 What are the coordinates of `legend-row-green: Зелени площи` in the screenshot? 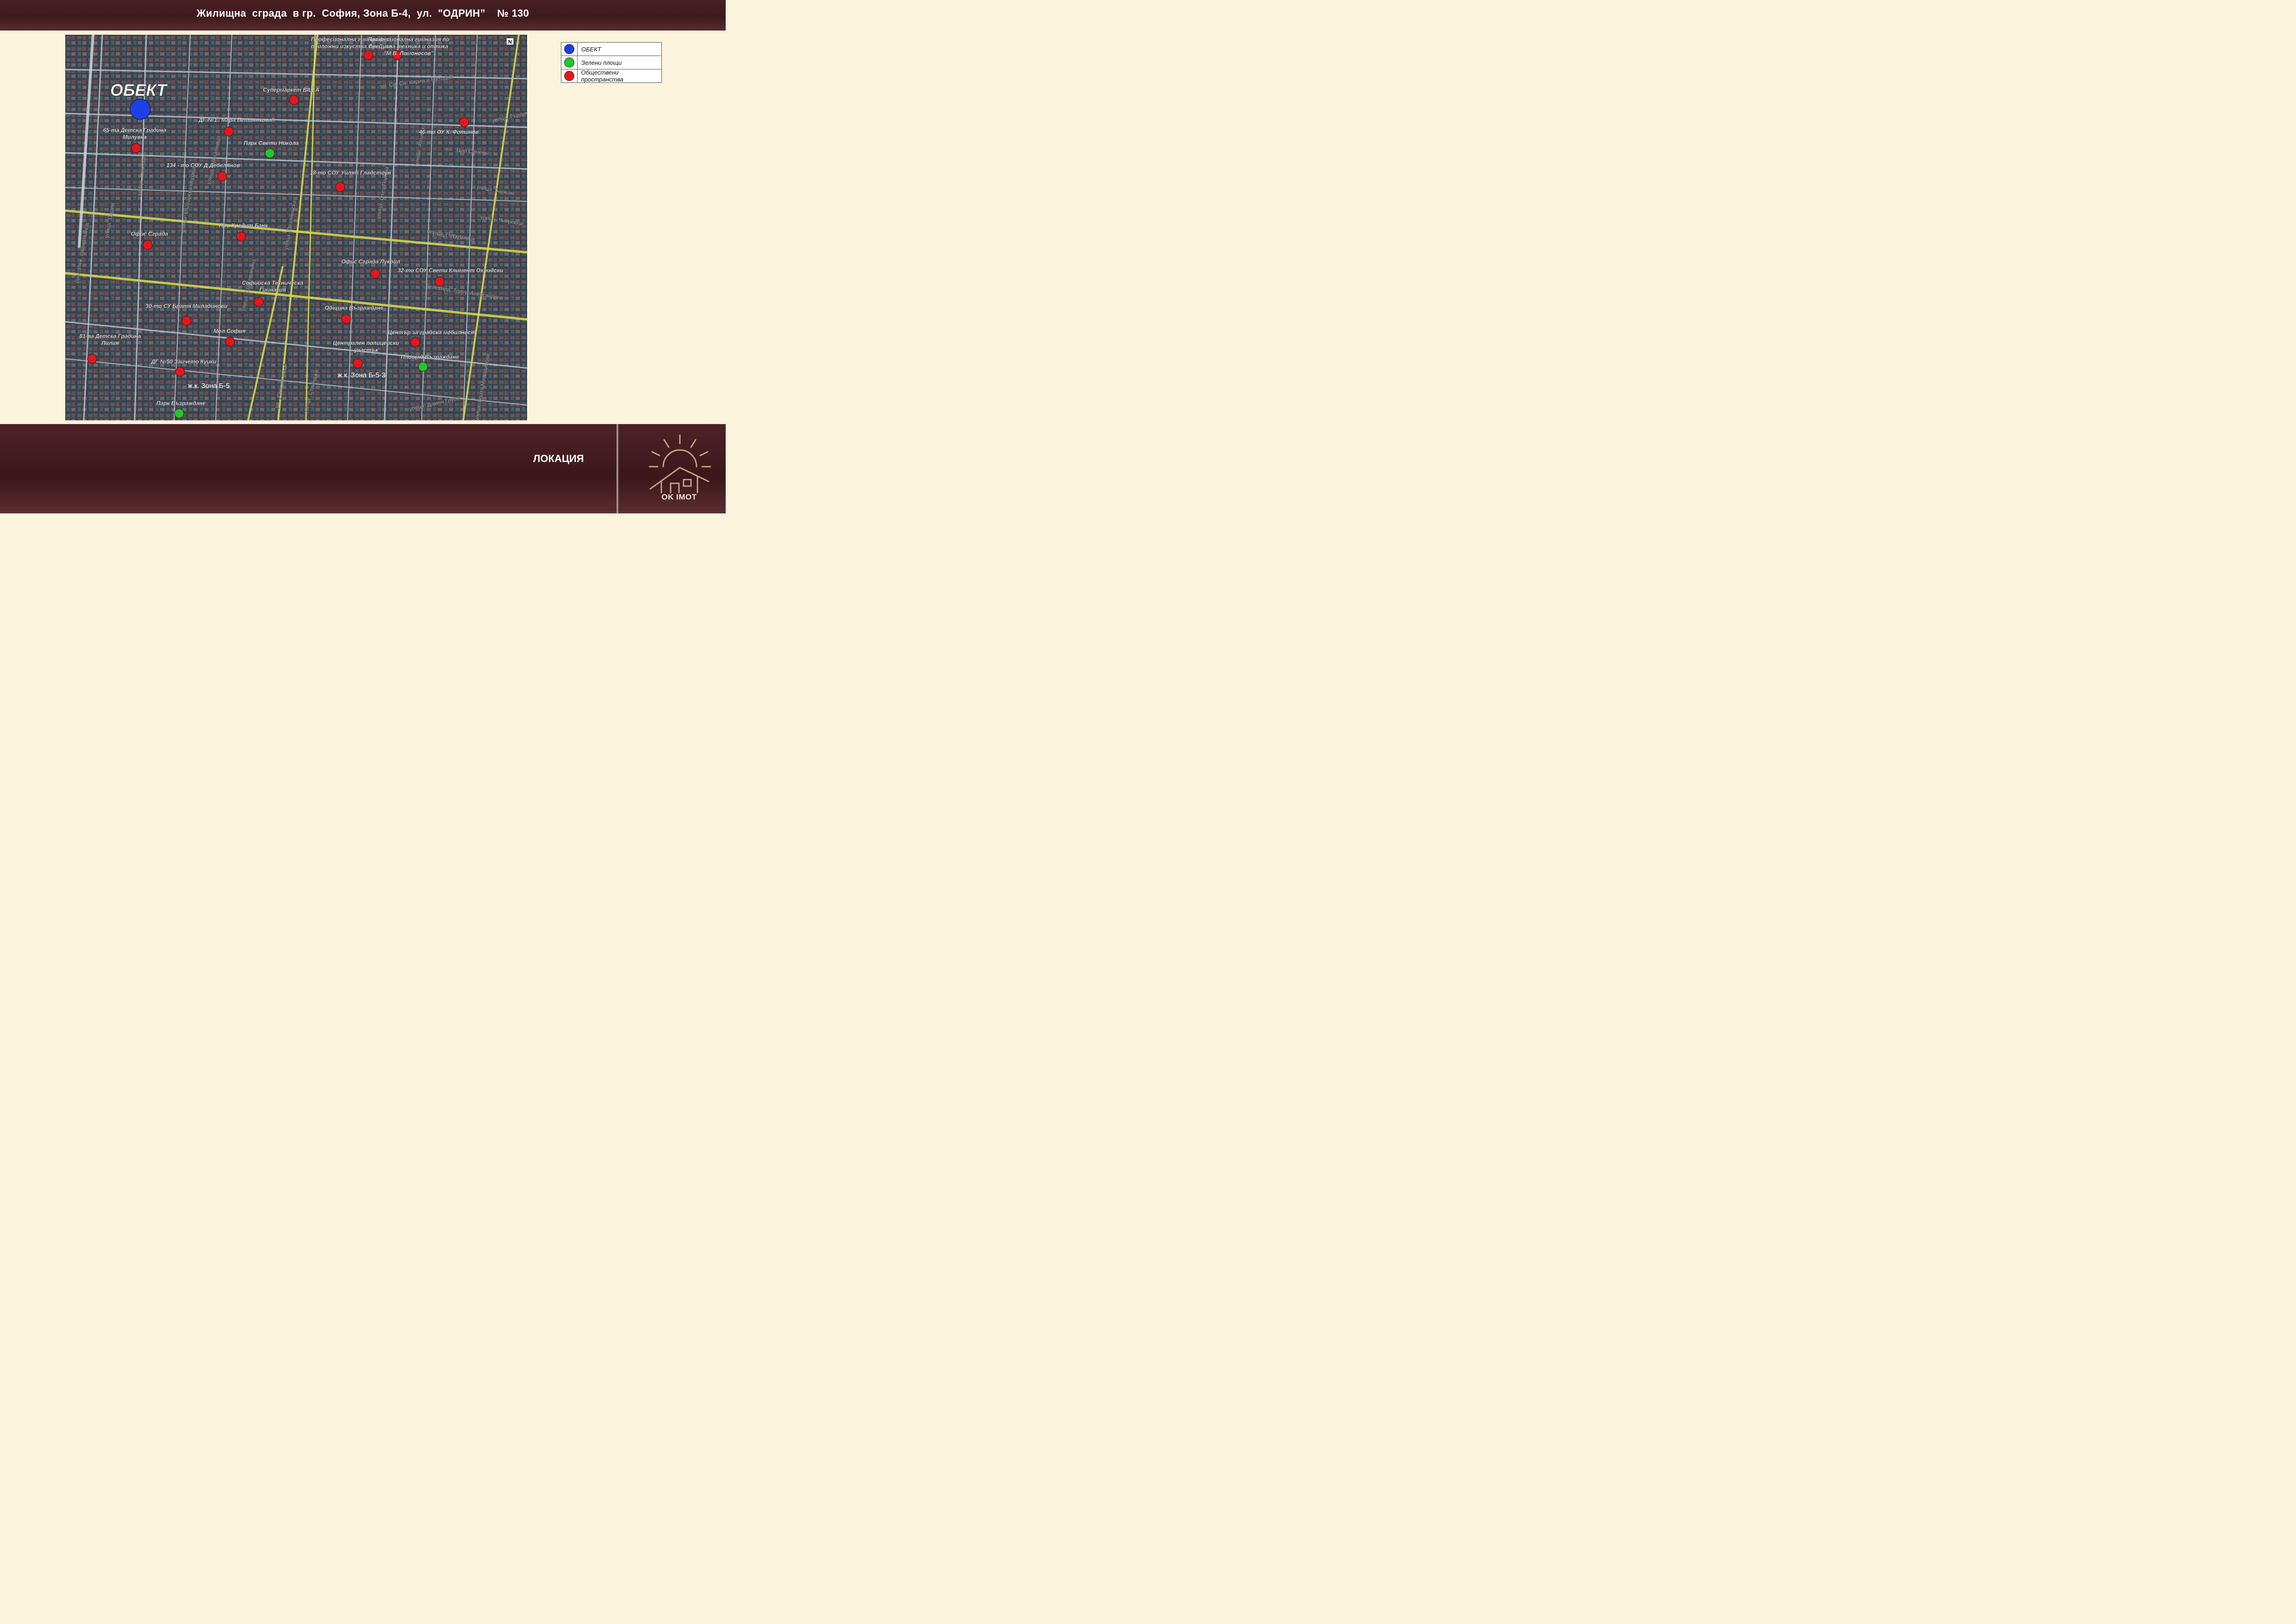 It's located at (611, 62).